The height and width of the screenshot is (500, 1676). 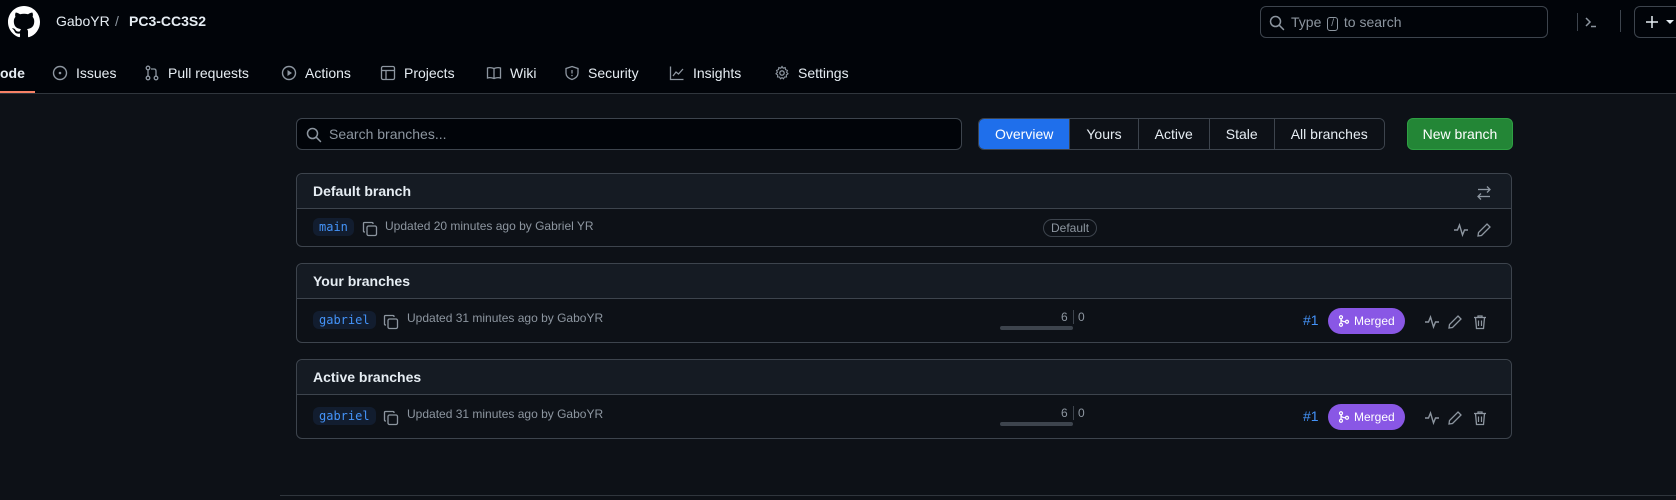 I want to click on tab-label: Insights, so click(x=717, y=73).